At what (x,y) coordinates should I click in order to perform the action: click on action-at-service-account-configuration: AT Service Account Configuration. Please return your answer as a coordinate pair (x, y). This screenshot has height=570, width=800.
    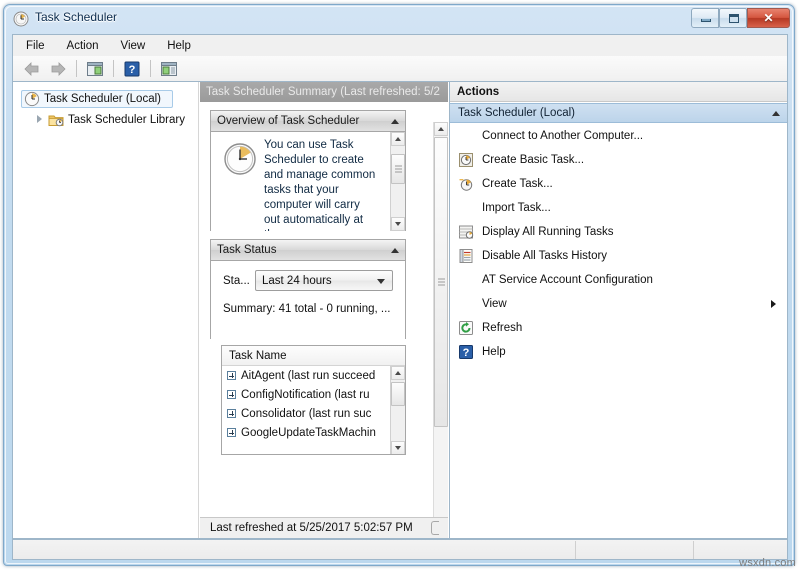
    Looking at the image, I should click on (618, 280).